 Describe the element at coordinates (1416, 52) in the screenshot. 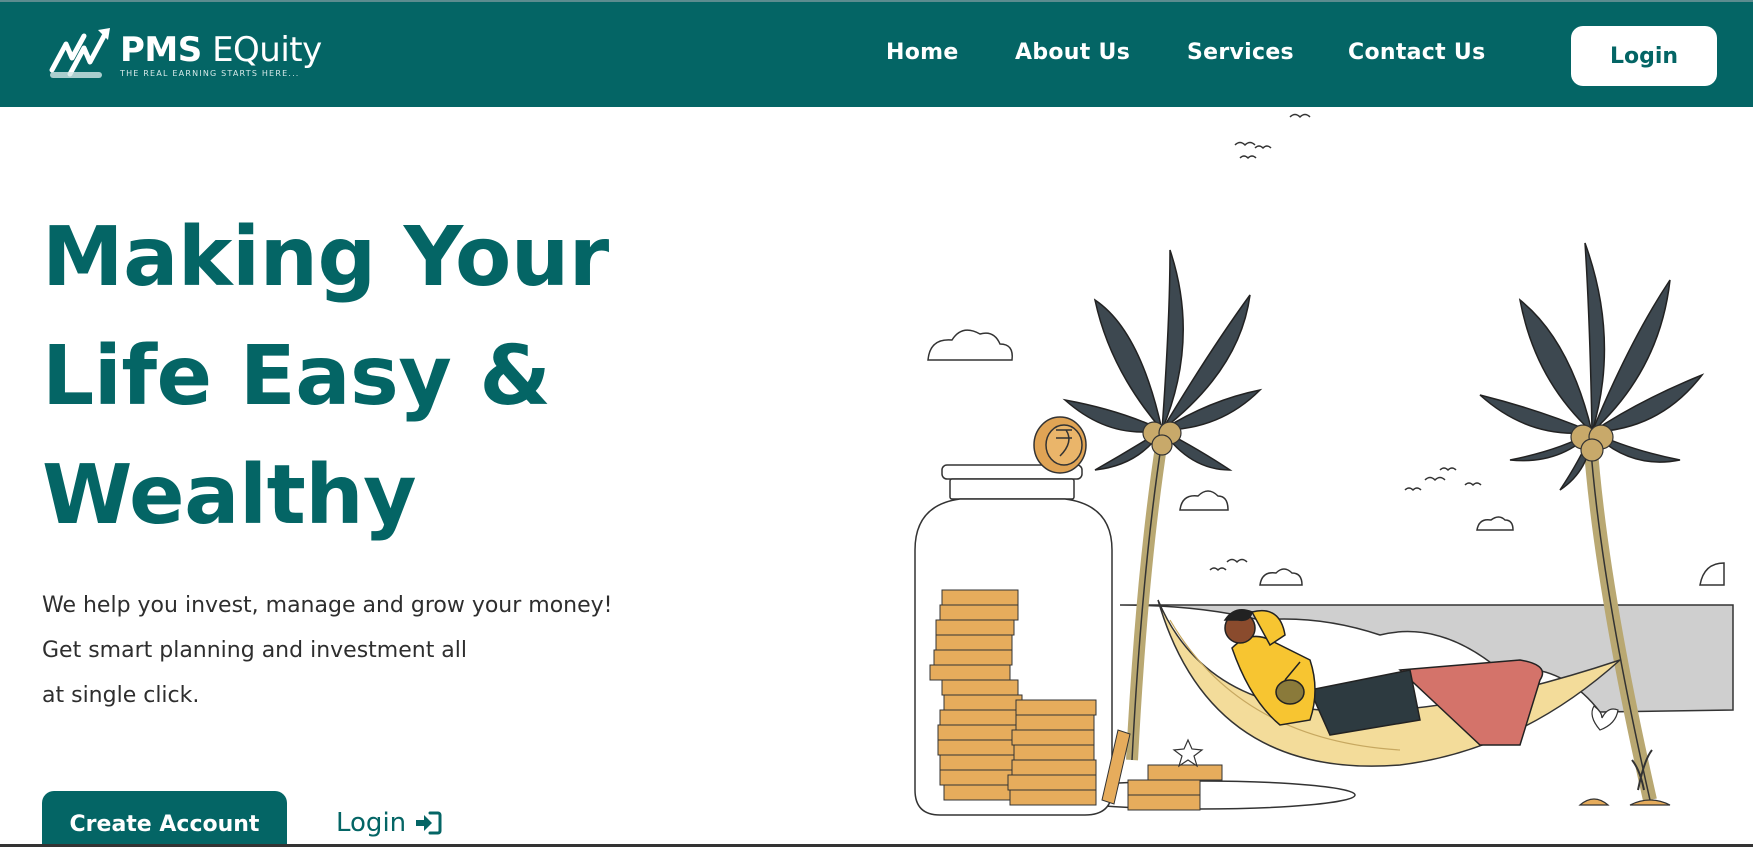

I see `nav-contact-us: Contact Us` at that location.